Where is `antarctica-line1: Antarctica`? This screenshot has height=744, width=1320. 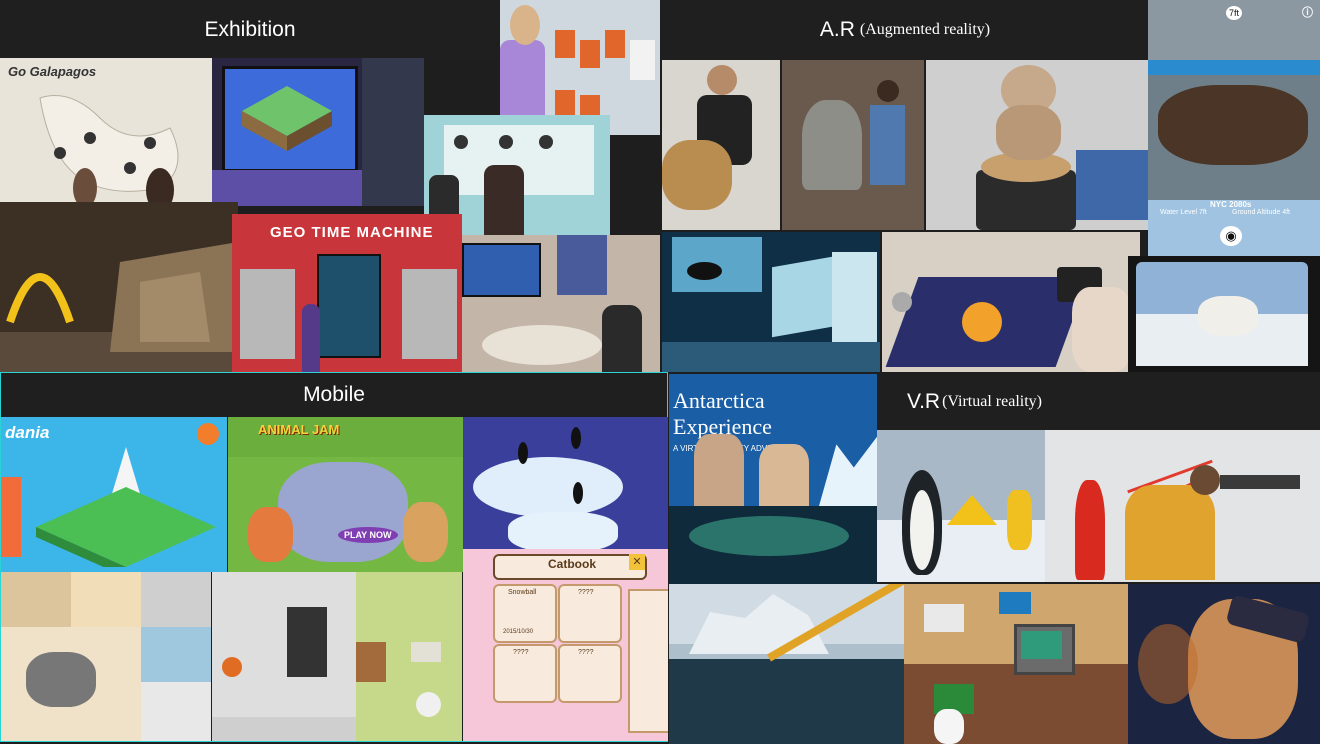
antarctica-line1: Antarctica is located at coordinates (719, 400).